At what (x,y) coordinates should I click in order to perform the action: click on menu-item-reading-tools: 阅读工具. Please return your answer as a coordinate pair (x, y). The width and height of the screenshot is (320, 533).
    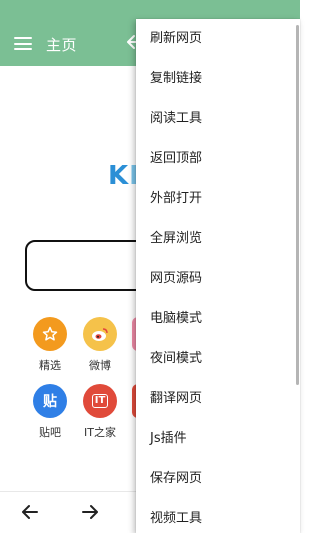
    Looking at the image, I should click on (218, 119).